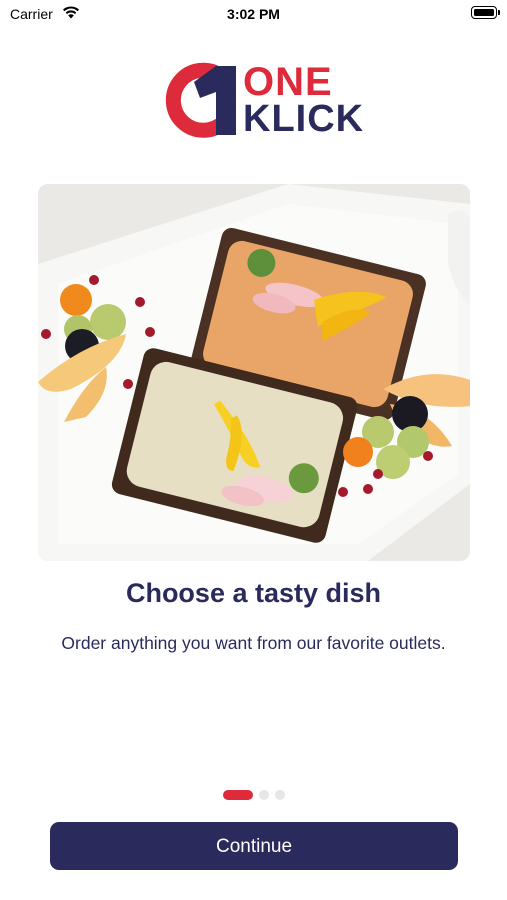 The height and width of the screenshot is (900, 507). Describe the element at coordinates (237, 795) in the screenshot. I see `page-dot-active` at that location.